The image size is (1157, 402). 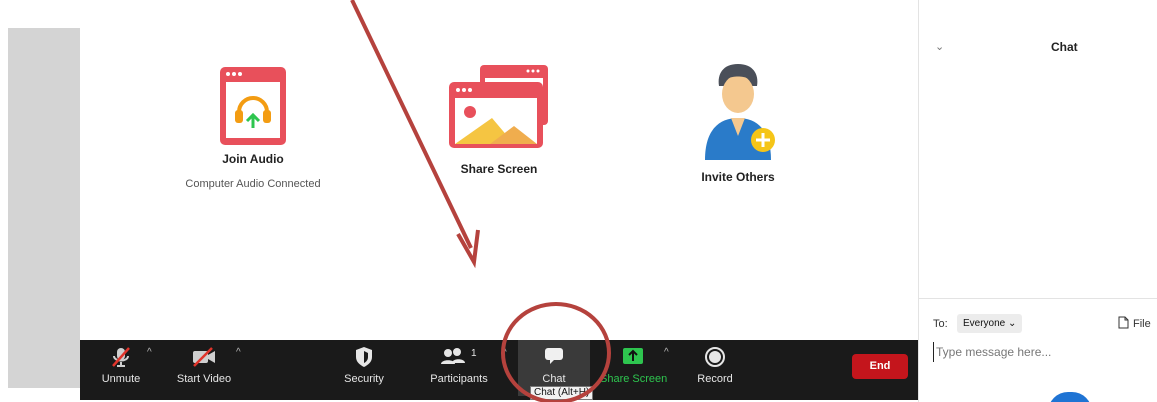 I want to click on join-audio-label: Join Audio, so click(x=253, y=159).